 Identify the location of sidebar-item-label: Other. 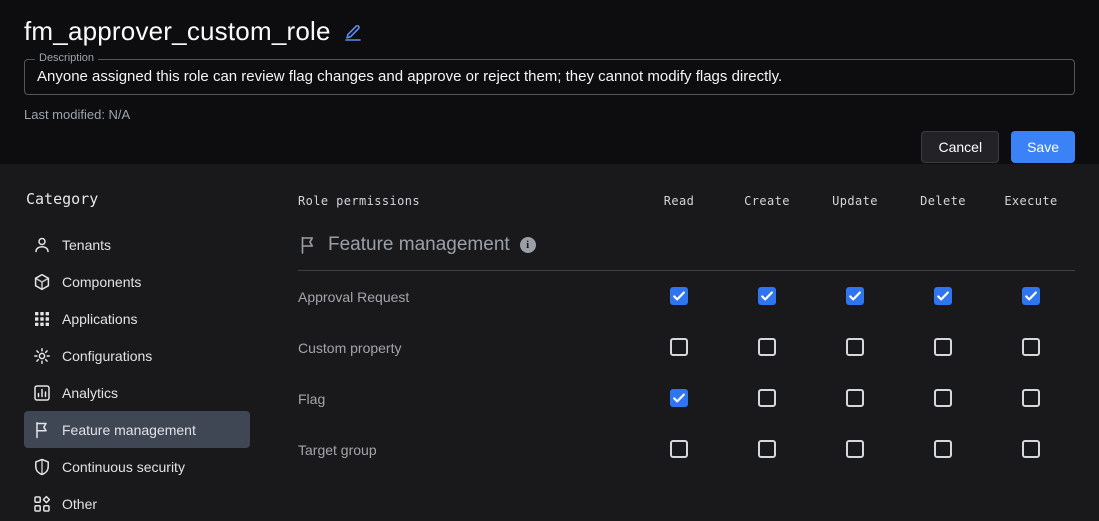
(80, 503).